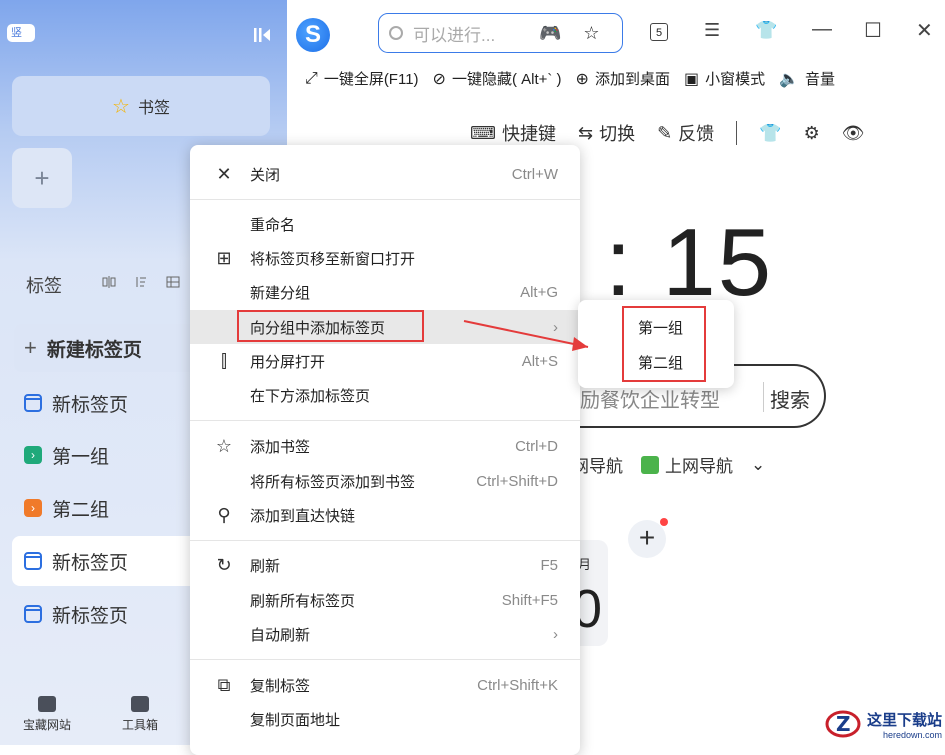  What do you see at coordinates (873, 30) in the screenshot?
I see `maximize-icon: ☐` at bounding box center [873, 30].